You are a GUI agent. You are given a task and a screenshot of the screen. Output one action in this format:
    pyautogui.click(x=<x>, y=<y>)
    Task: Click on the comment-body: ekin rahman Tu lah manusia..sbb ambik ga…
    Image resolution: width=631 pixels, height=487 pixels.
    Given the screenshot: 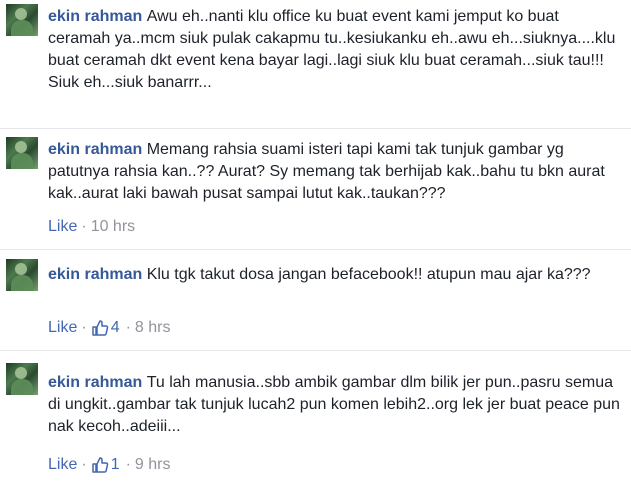 What is the action you would take?
    pyautogui.click(x=335, y=405)
    